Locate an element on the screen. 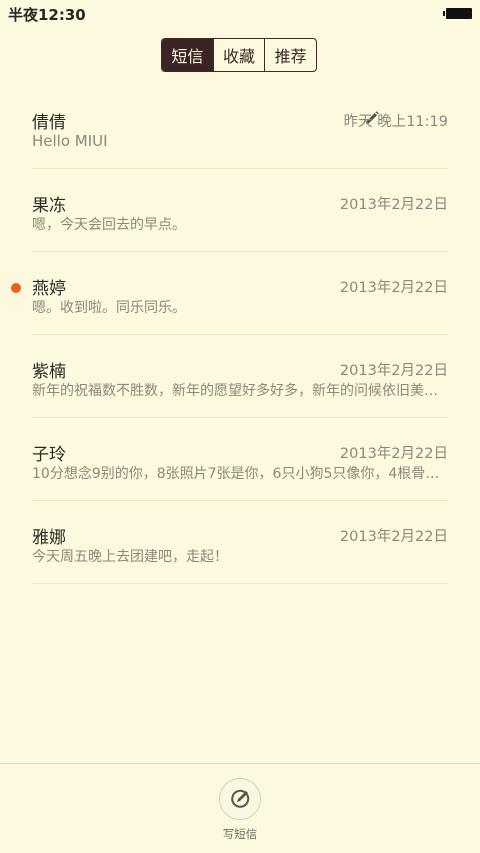 The height and width of the screenshot is (853, 480). conversation-item: 倩倩 Hello MIUI 昨天 晚上11:19 is located at coordinates (240, 127).